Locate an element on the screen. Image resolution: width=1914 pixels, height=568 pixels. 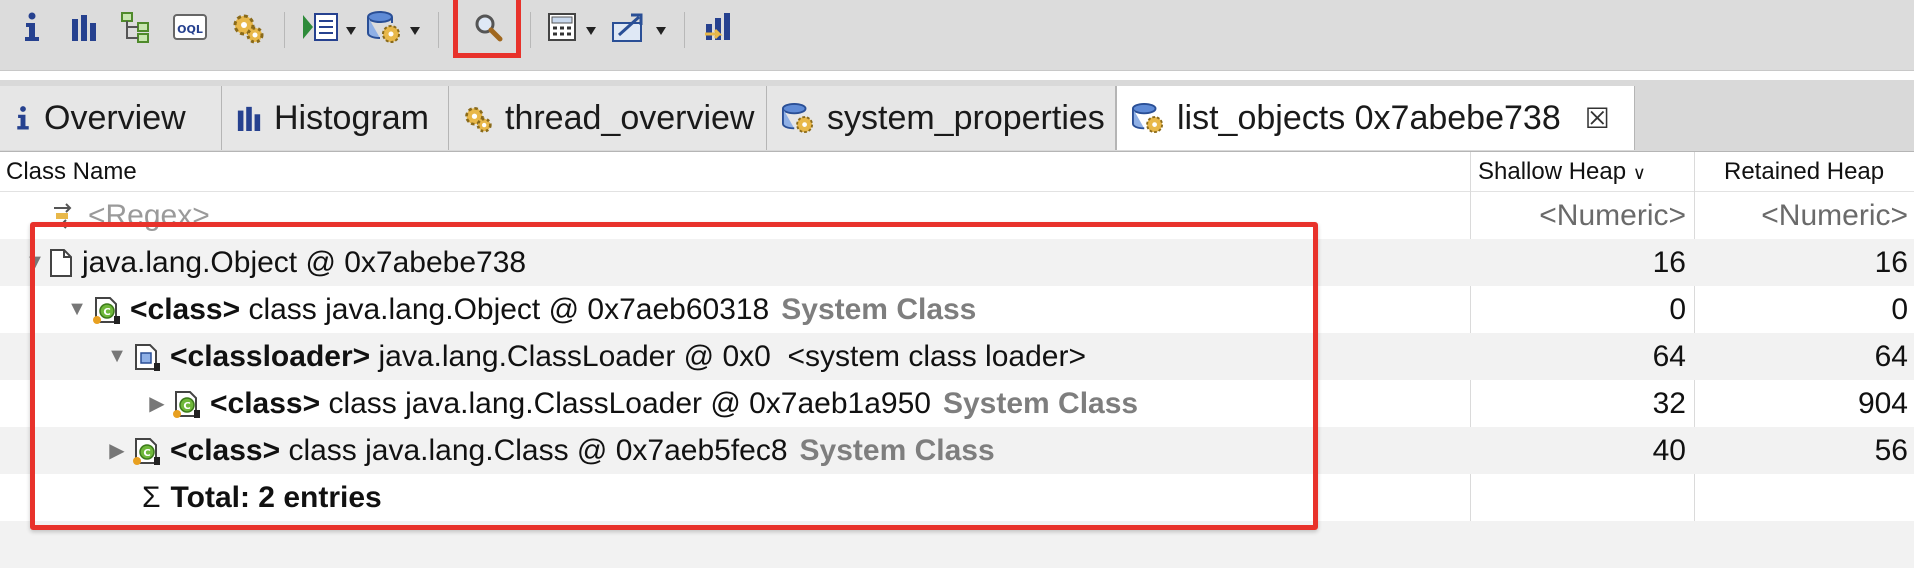
shallow-heap-cell: 0 is located at coordinates (1677, 309).